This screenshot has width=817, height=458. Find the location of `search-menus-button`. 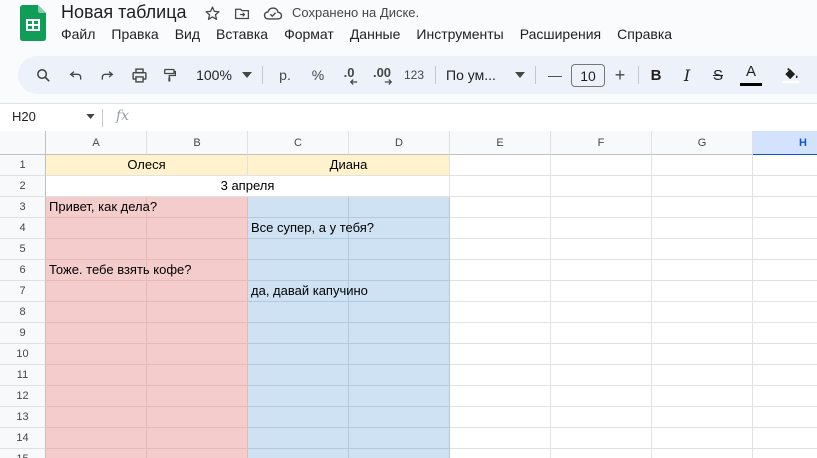

search-menus-button is located at coordinates (43, 75).